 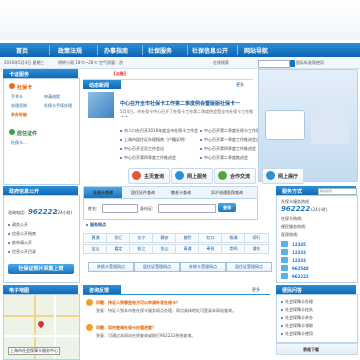 What do you see at coordinates (300, 268) in the screenshot?
I see `hotline-code: 962548` at bounding box center [300, 268].